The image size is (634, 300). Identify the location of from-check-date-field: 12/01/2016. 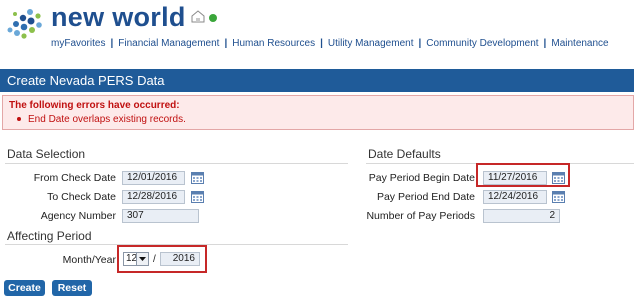
(153, 178).